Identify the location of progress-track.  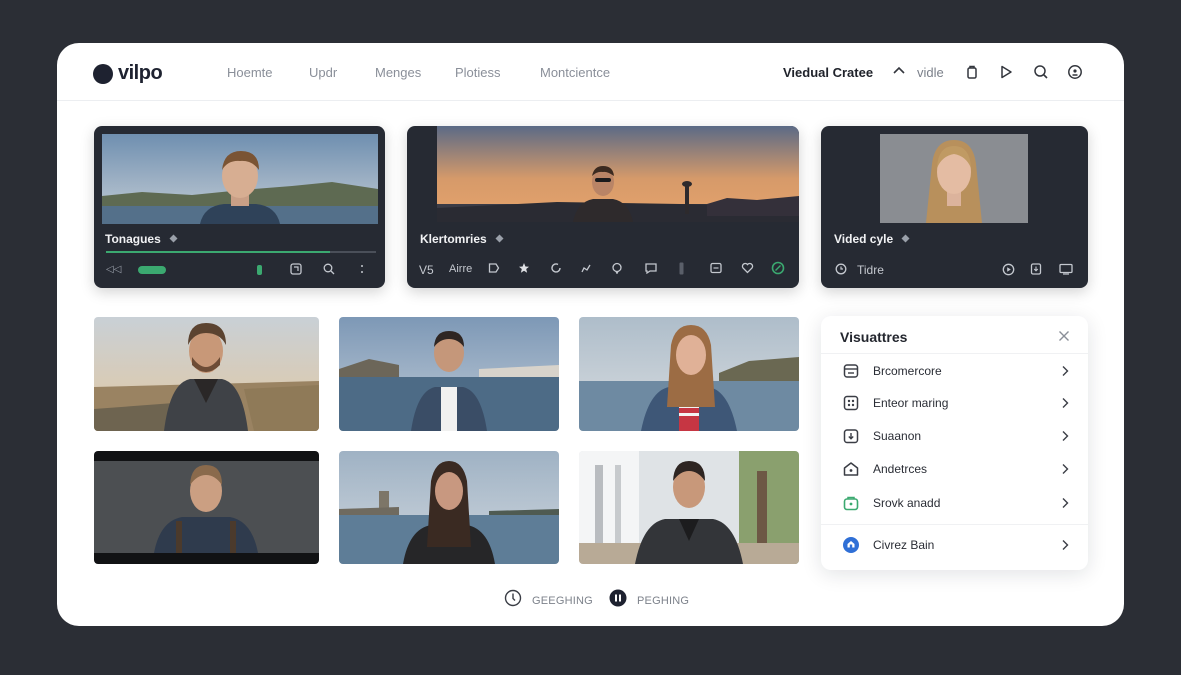
(241, 252).